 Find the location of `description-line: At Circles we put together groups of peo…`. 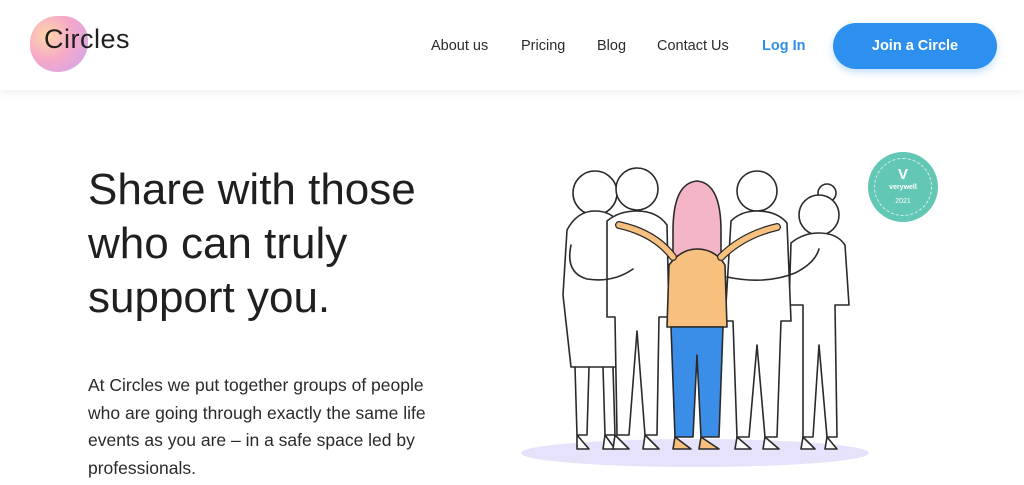

description-line: At Circles we put together groups of peo… is located at coordinates (256, 385).